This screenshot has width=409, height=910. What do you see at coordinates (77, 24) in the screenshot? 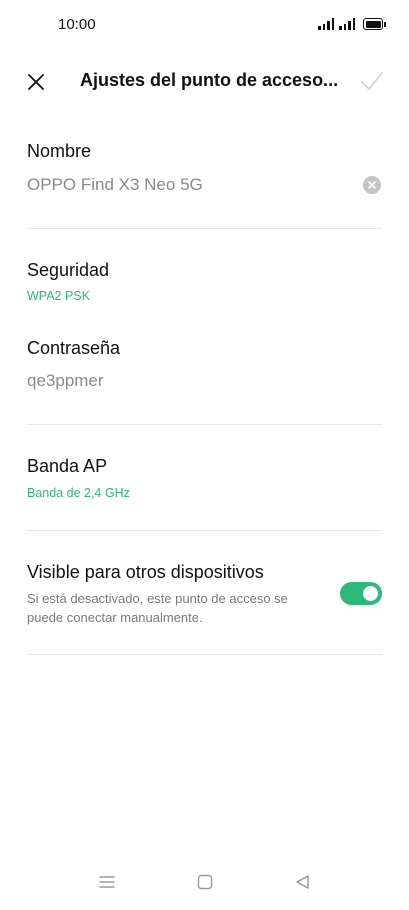
I see `status-time: 10:00` at bounding box center [77, 24].